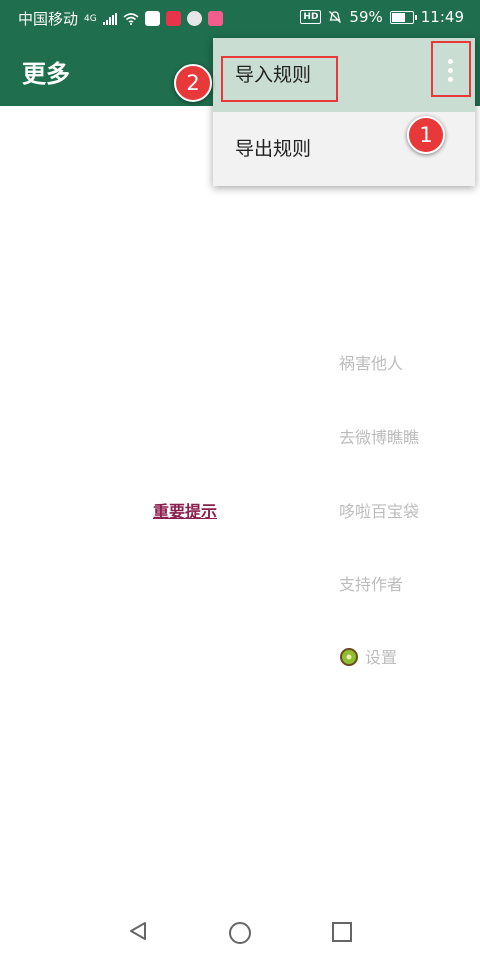 This screenshot has width=480, height=960. I want to click on home-icon, so click(240, 933).